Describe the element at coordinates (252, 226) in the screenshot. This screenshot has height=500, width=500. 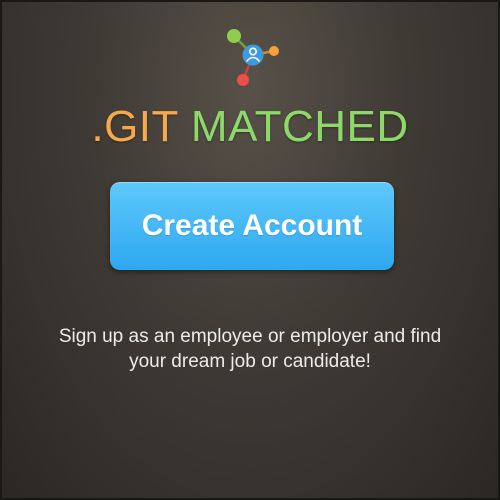
I see `create-account-button: Create Account` at that location.